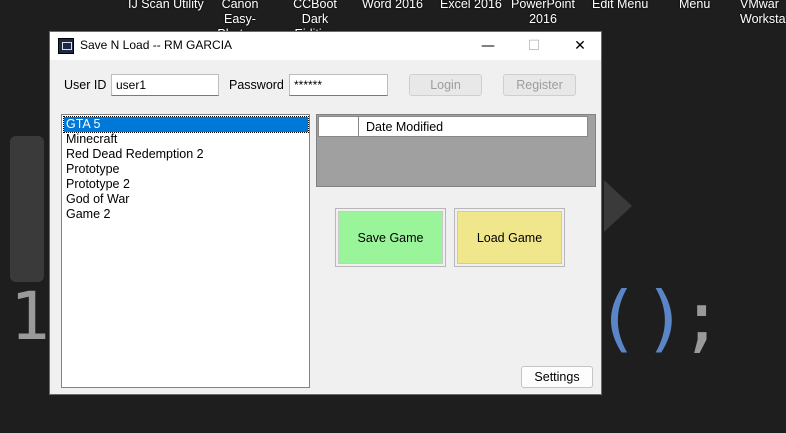  Describe the element at coordinates (166, 6) in the screenshot. I see `desktop-icon-ij-scan-utility: IJ Scan Utility` at that location.